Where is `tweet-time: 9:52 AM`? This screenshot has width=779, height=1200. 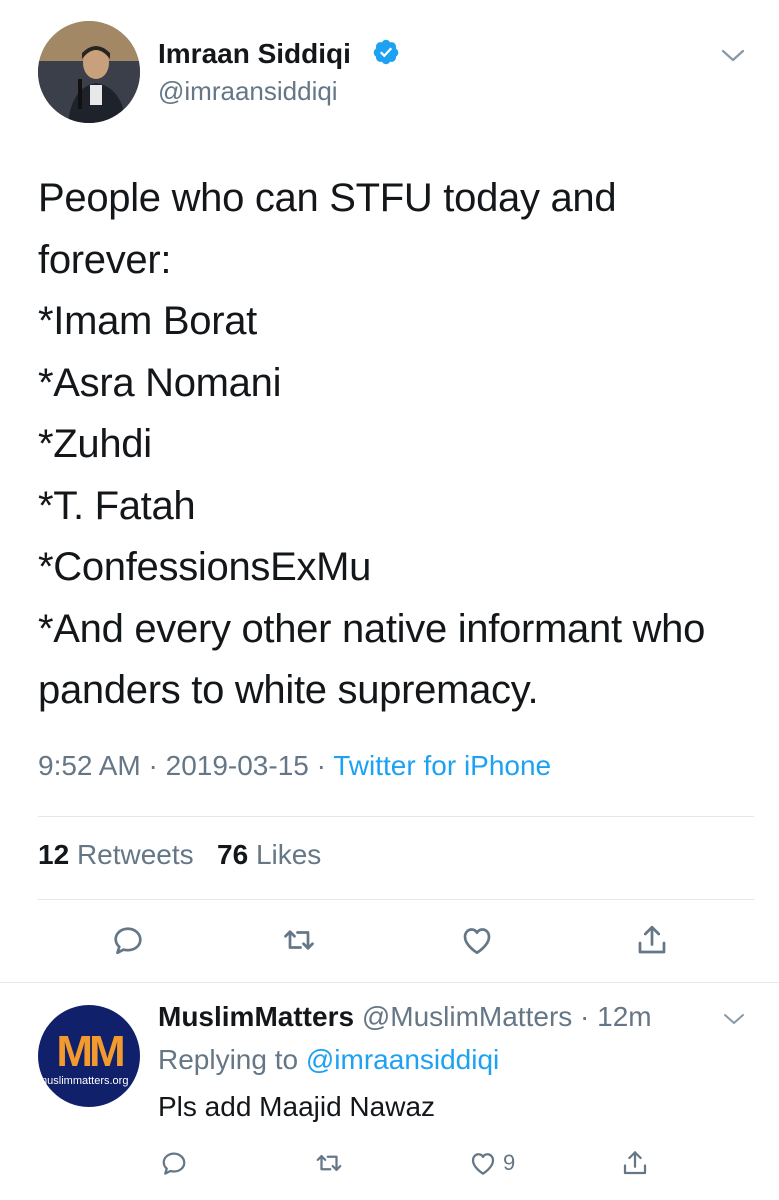
tweet-time: 9:52 AM is located at coordinates (89, 765).